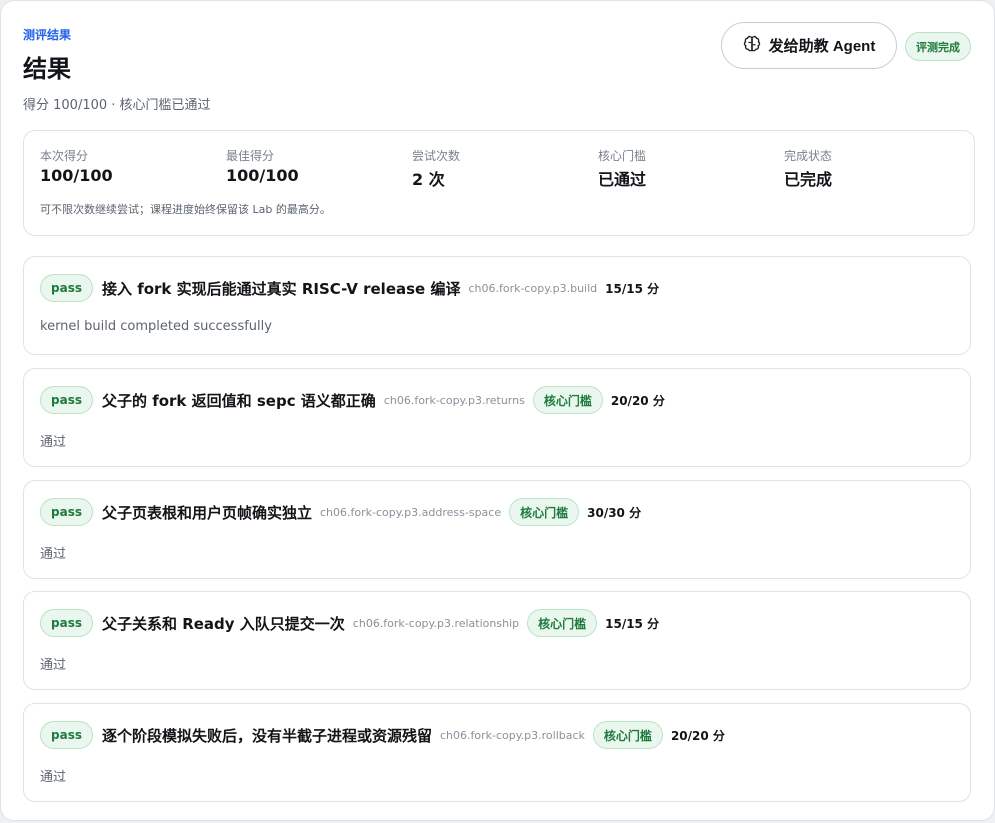 This screenshot has width=995, height=823. Describe the element at coordinates (622, 168) in the screenshot. I see `stat-core-gate: 核心门槛 已通过` at that location.